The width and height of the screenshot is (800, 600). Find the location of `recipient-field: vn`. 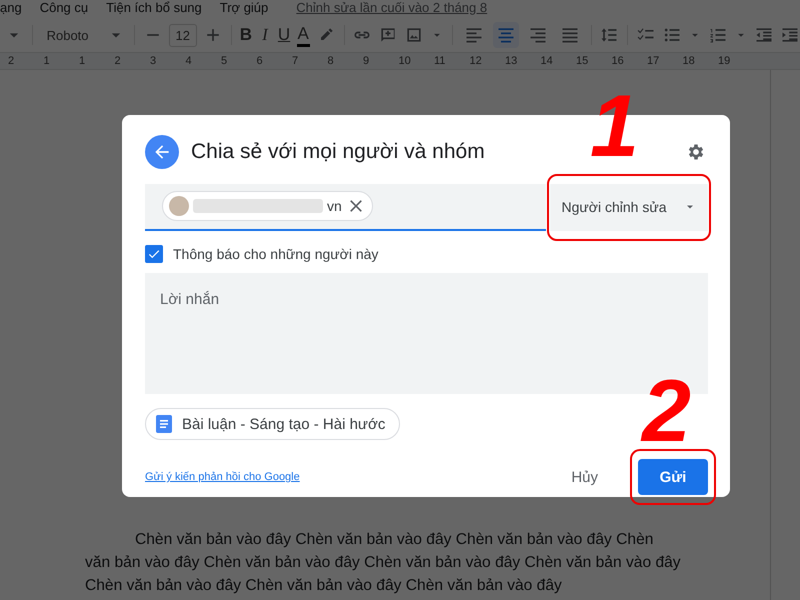

recipient-field: vn is located at coordinates (345, 207).